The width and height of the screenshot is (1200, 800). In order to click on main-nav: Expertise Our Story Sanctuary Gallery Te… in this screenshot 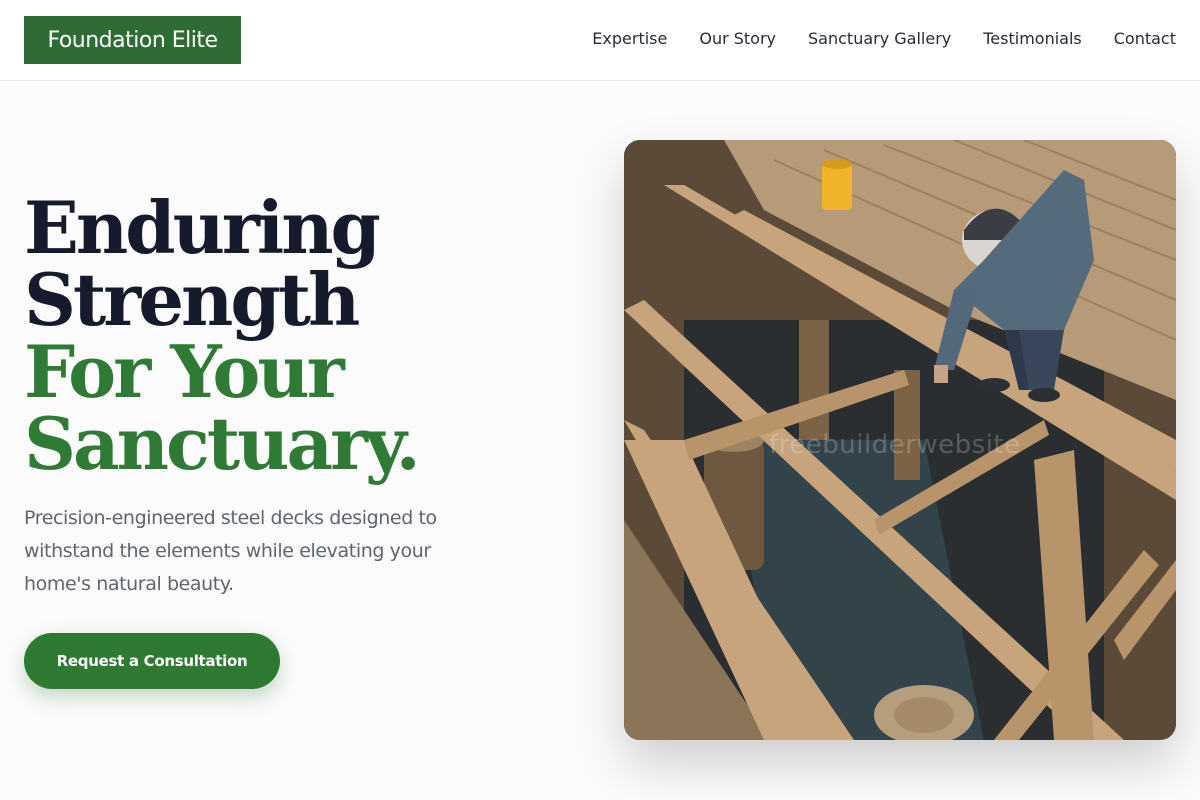, I will do `click(884, 39)`.